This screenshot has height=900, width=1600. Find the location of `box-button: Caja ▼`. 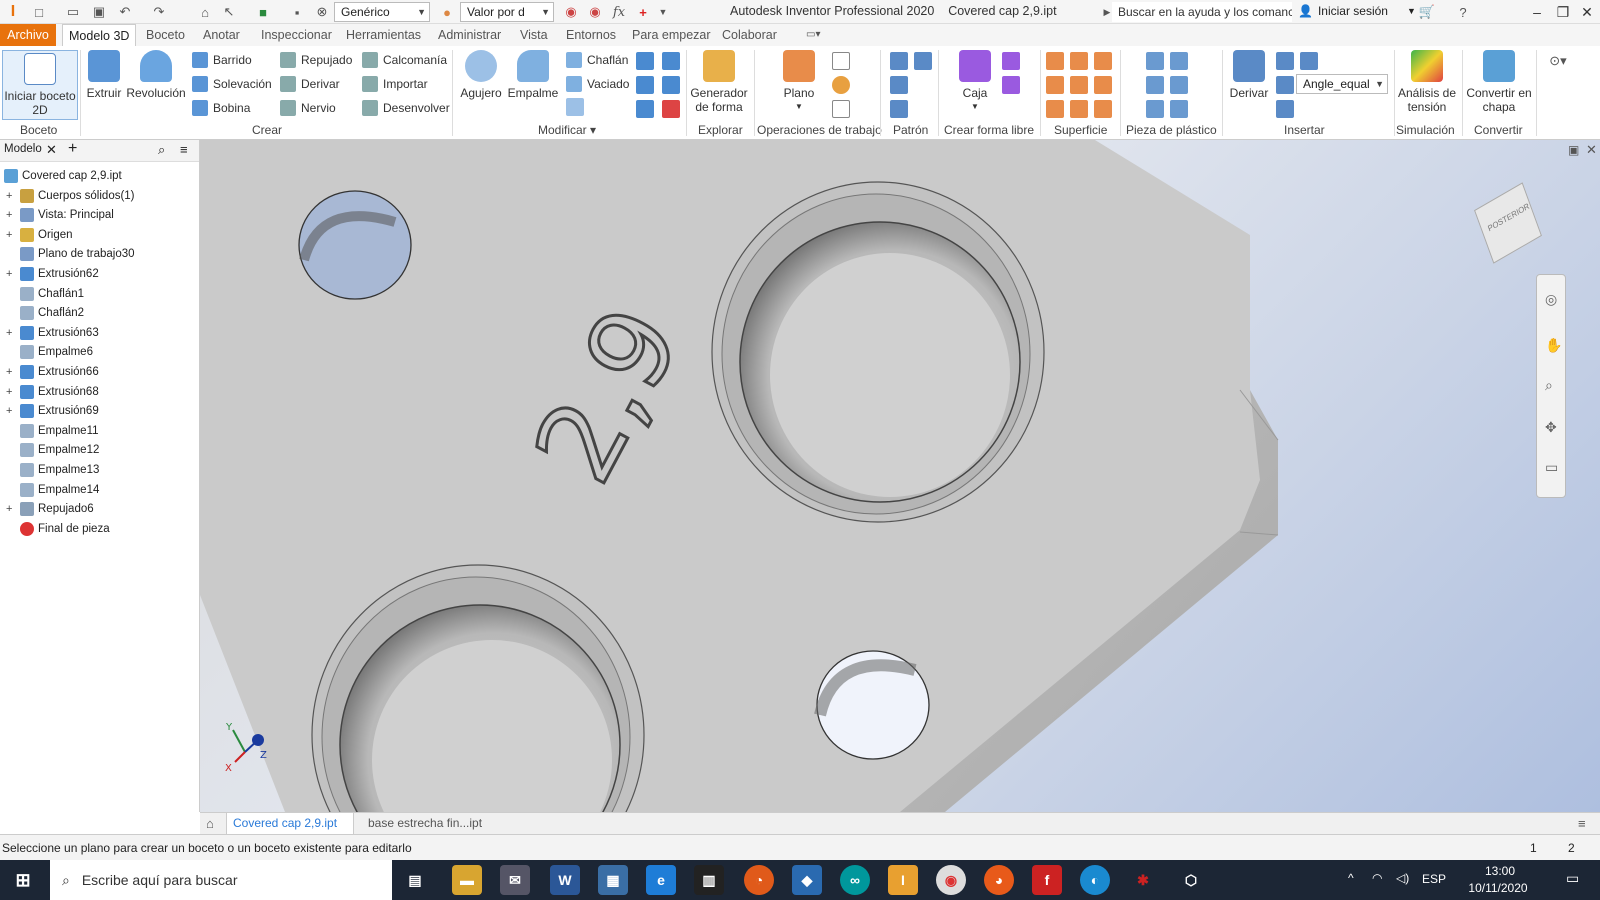

box-button: Caja ▼ is located at coordinates (975, 82).